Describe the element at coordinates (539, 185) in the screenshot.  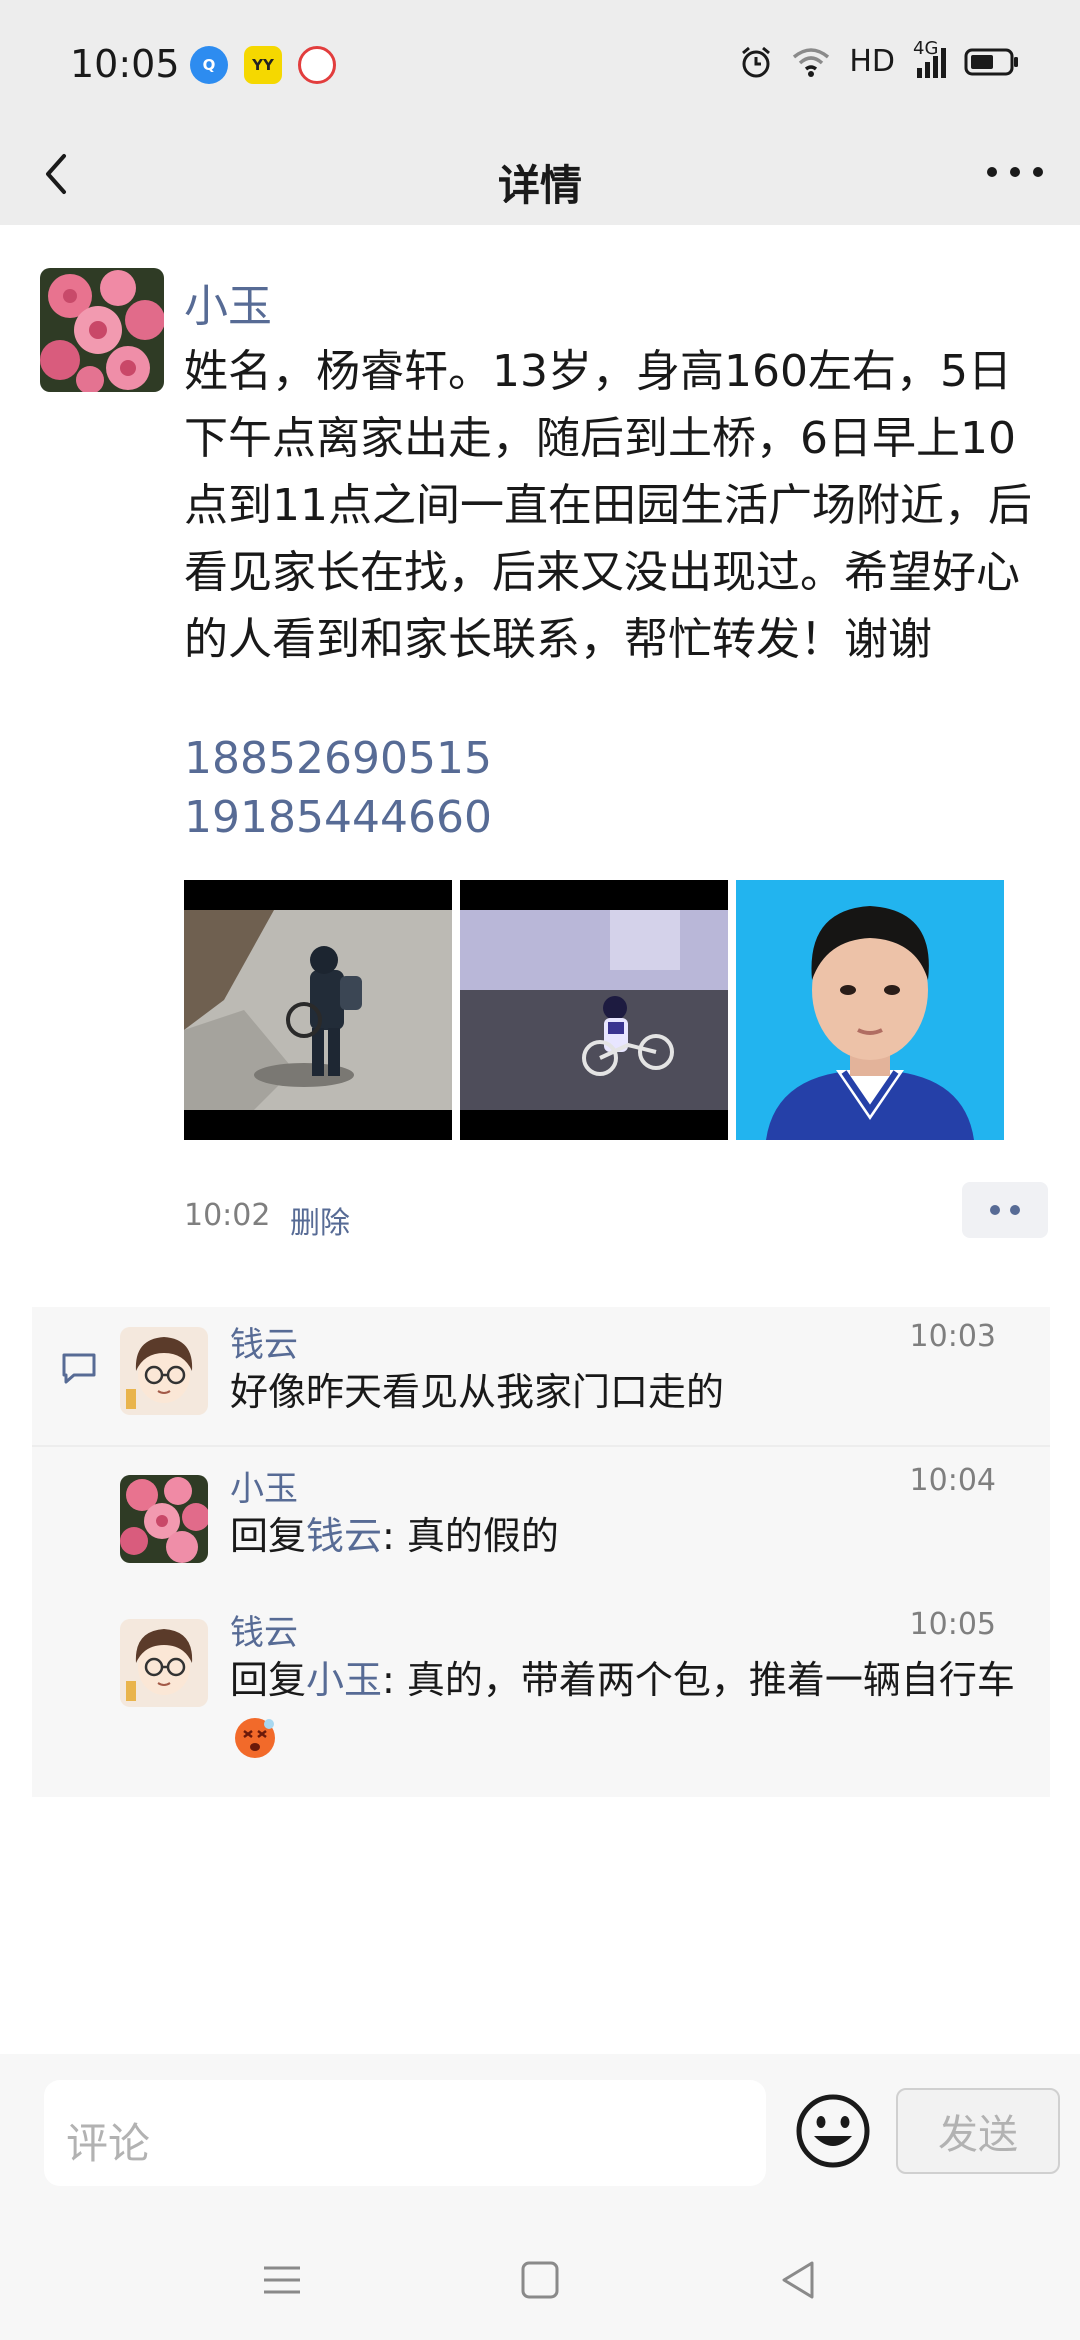
I see `page-title: 详情` at that location.